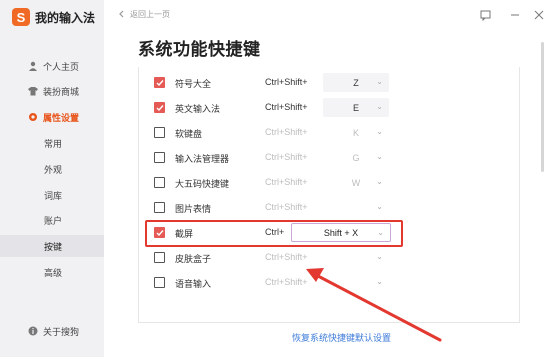 This screenshot has height=357, width=554. Describe the element at coordinates (374, 305) in the screenshot. I see `annotation-arrow` at that location.